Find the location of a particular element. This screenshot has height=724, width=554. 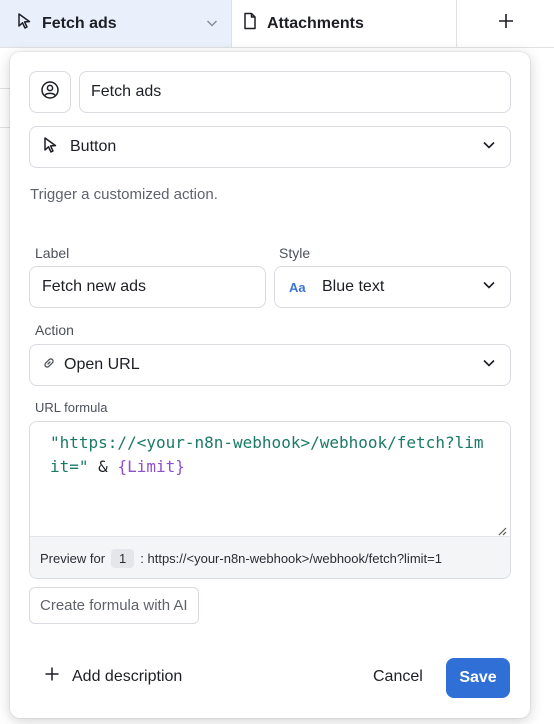

field-name-value: Fetch ads is located at coordinates (126, 91).